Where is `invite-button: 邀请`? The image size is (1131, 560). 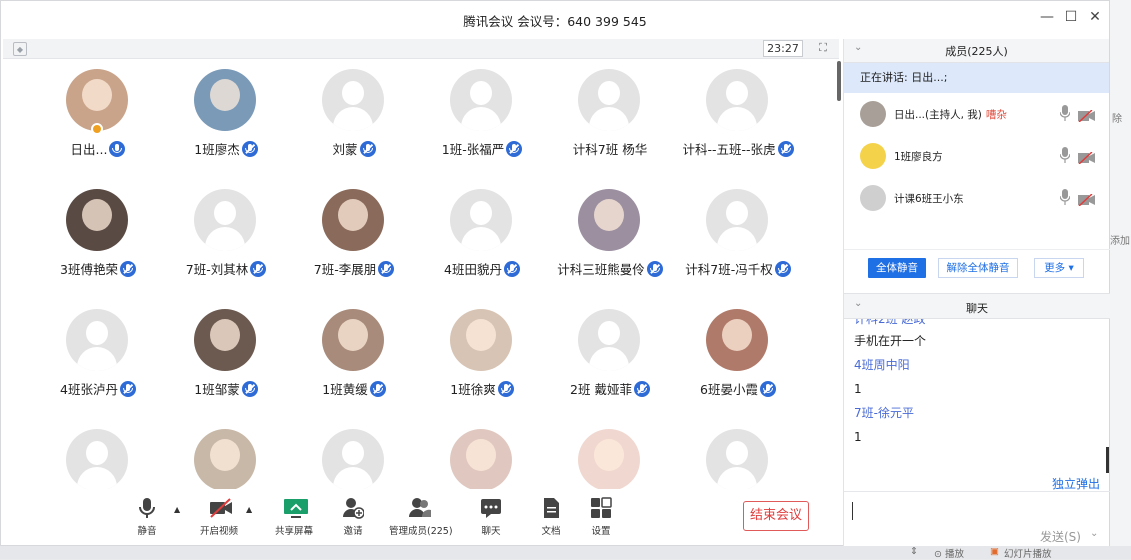
invite-button: 邀请 is located at coordinates (353, 517).